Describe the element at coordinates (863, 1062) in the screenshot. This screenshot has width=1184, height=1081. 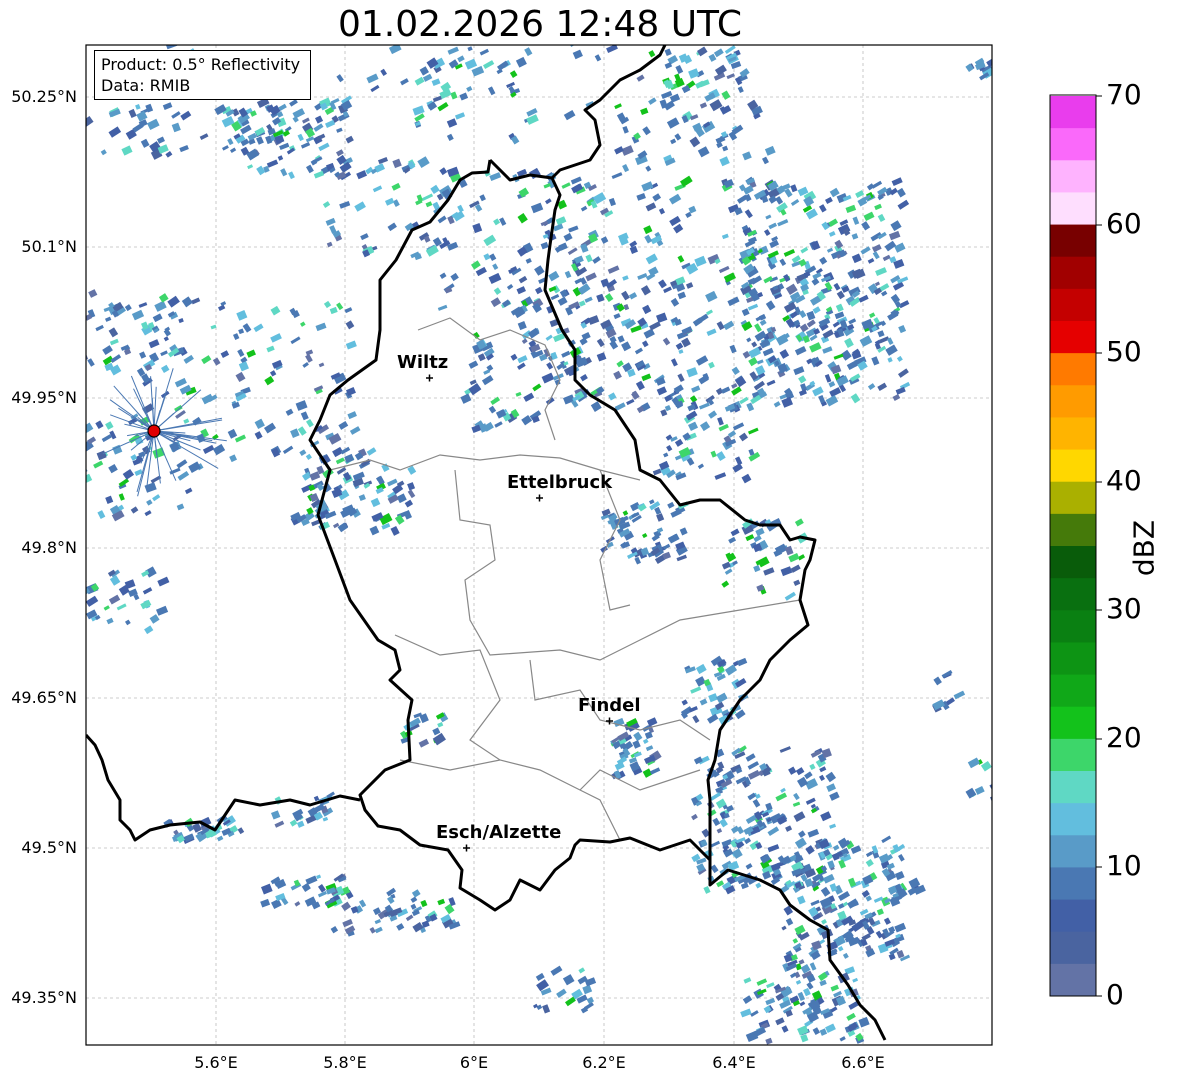
I see `lon-tick-label: 6.6°E` at that location.